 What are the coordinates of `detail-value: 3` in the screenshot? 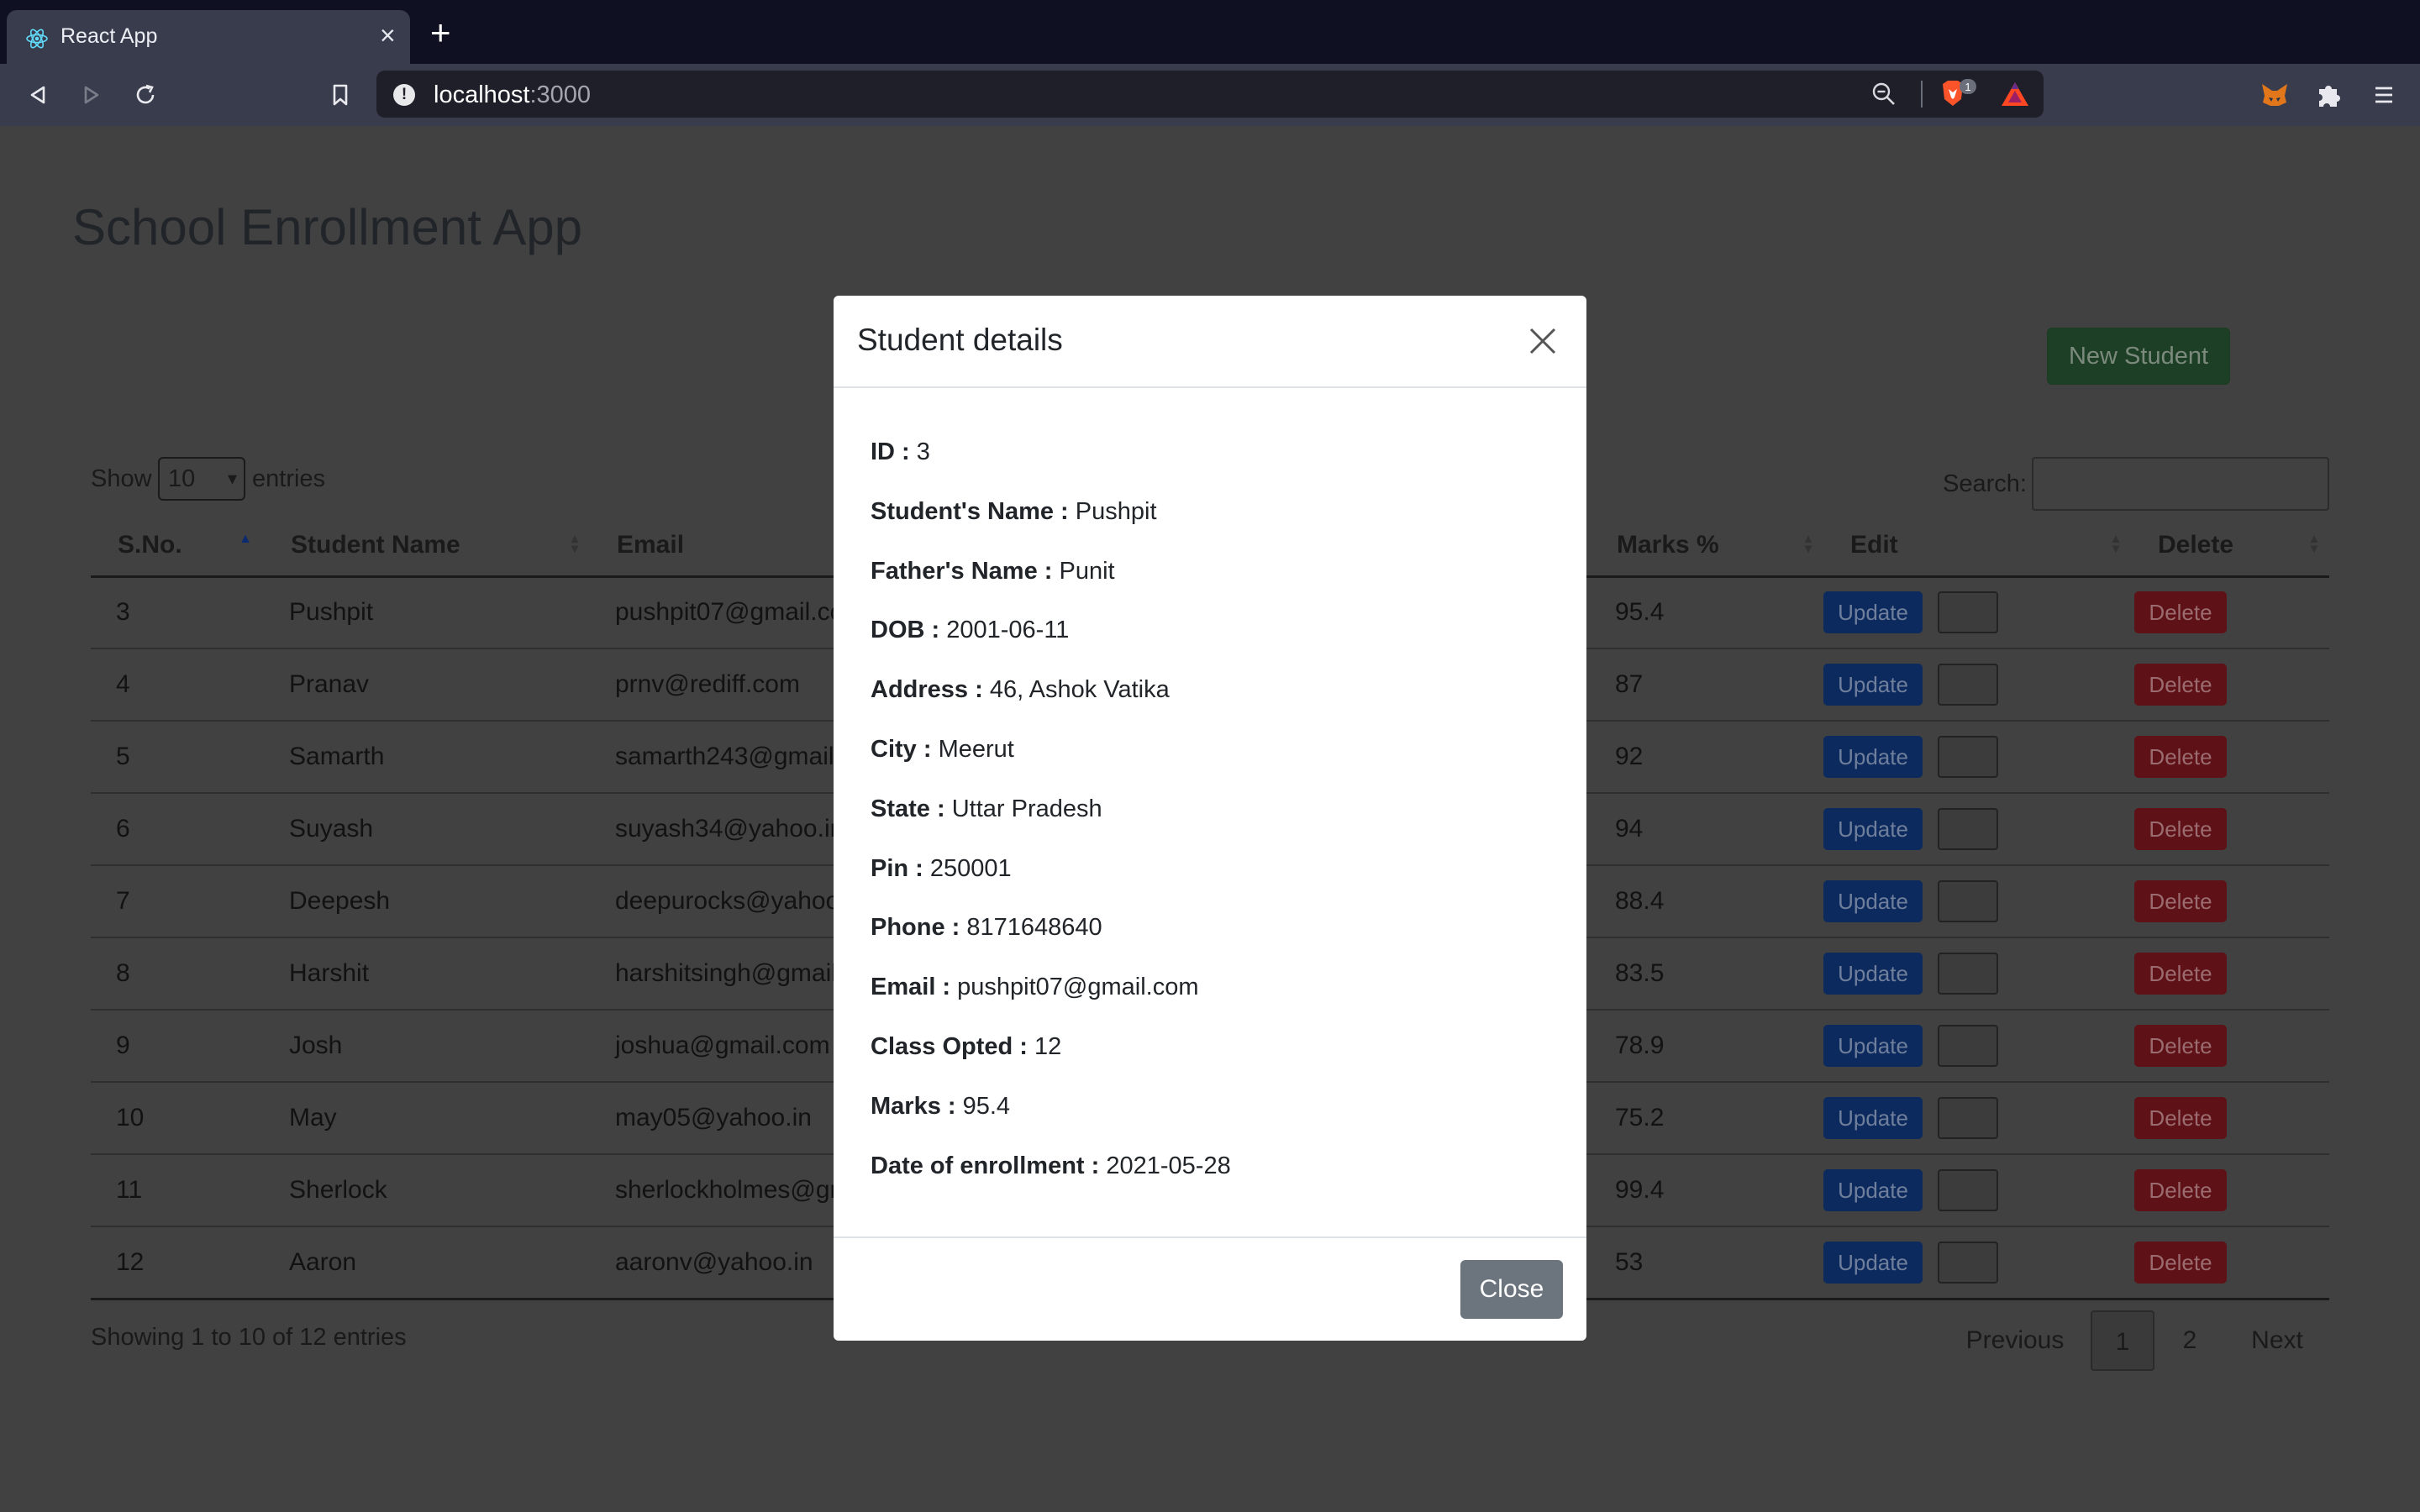 It's located at (923, 451).